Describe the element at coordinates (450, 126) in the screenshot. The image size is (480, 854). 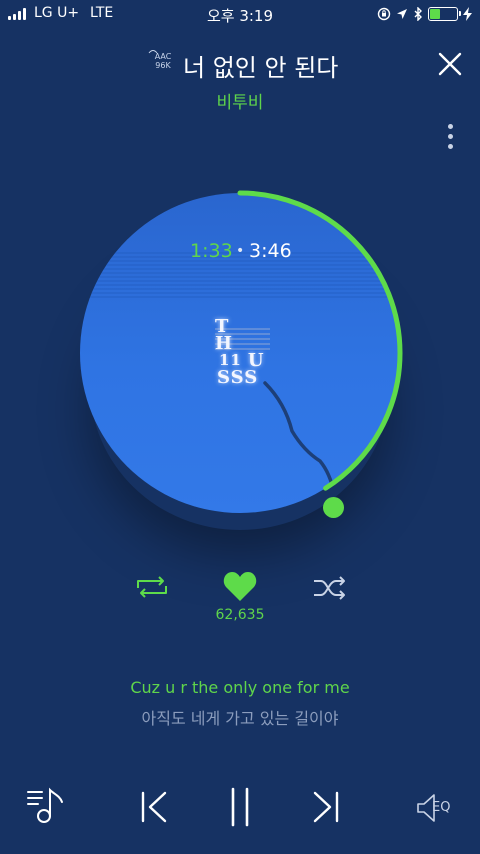
I see `more-icon` at that location.